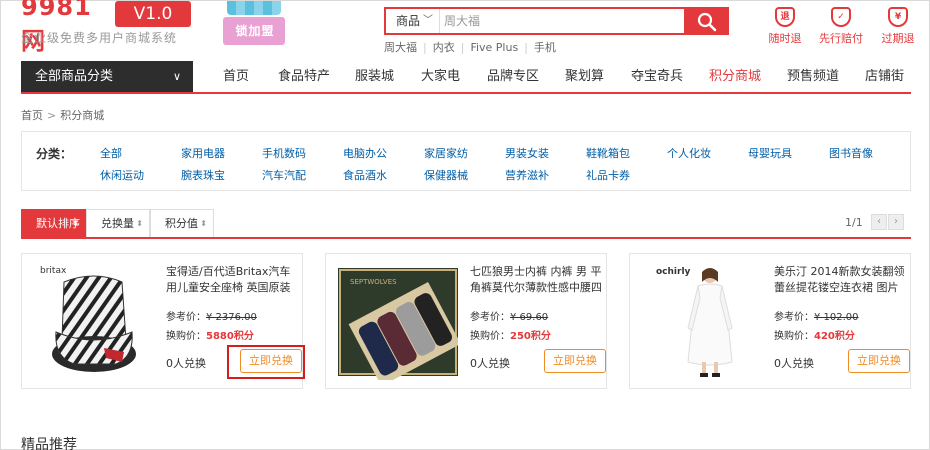  I want to click on product-name: 七匹狼男士内裤 内裤 男 平角裤莫代尔薄款性感中腰四角裤4条礼盒, so click(537, 280).